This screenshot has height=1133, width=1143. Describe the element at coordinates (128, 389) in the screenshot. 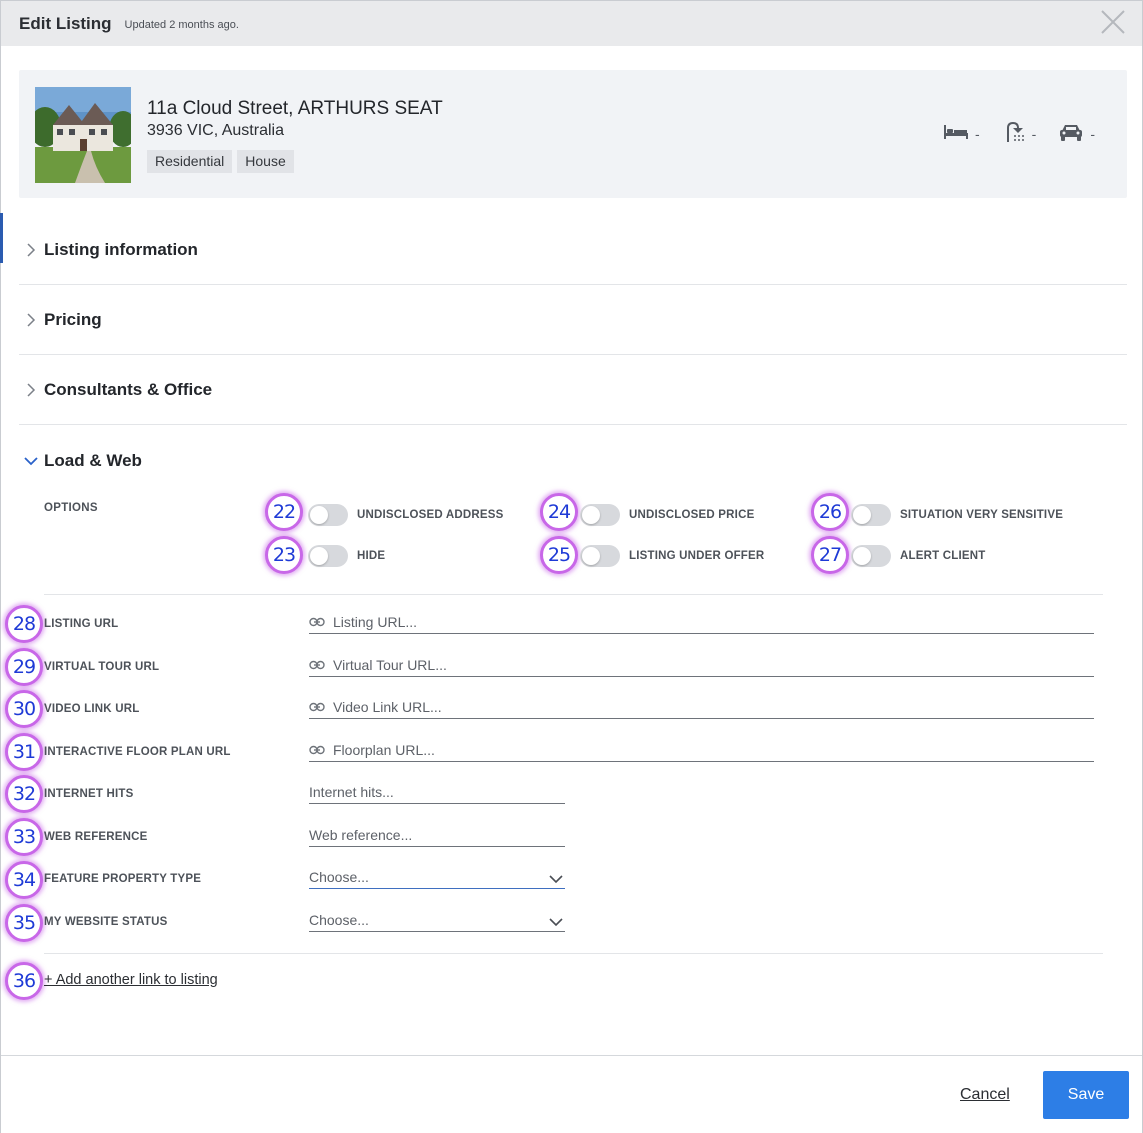

I see `section-label: Consultants & Office` at that location.